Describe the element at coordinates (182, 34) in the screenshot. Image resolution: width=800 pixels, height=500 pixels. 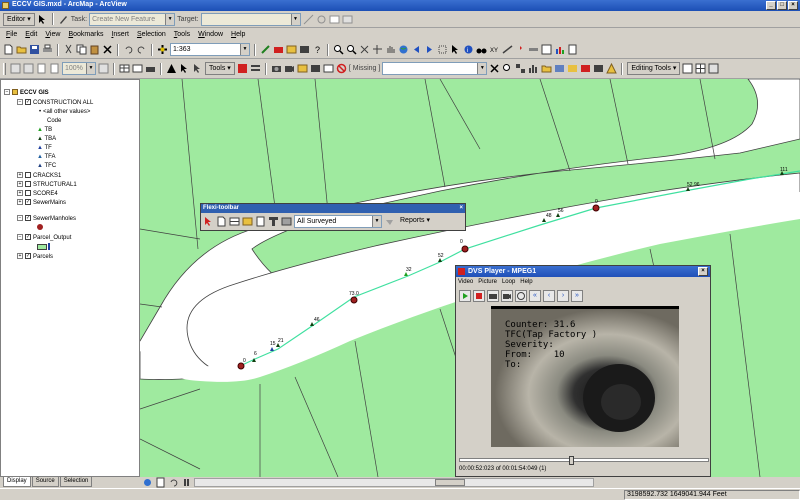
I see `menu-tools: Tools` at that location.